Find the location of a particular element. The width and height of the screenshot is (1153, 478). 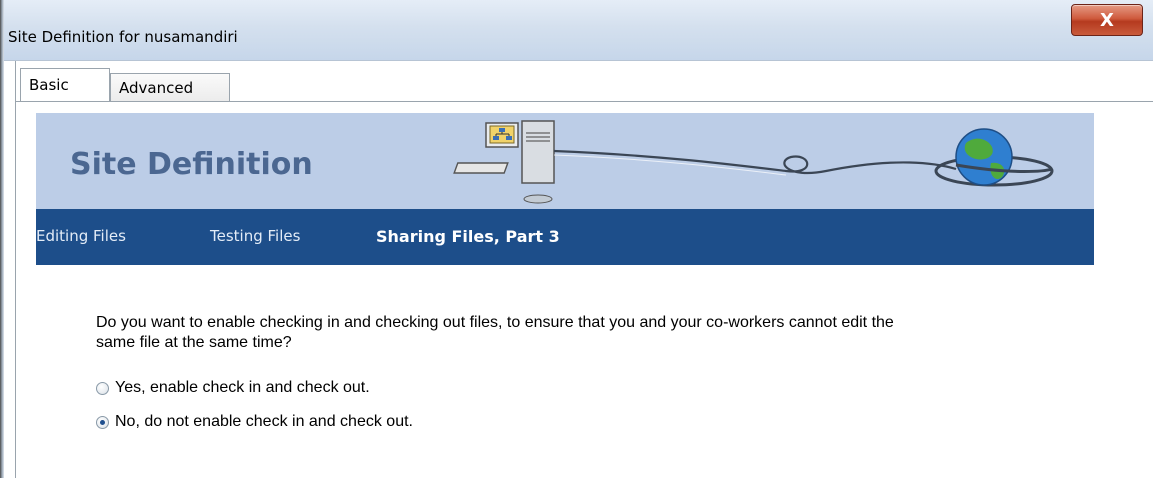

radio-no is located at coordinates (102, 422).